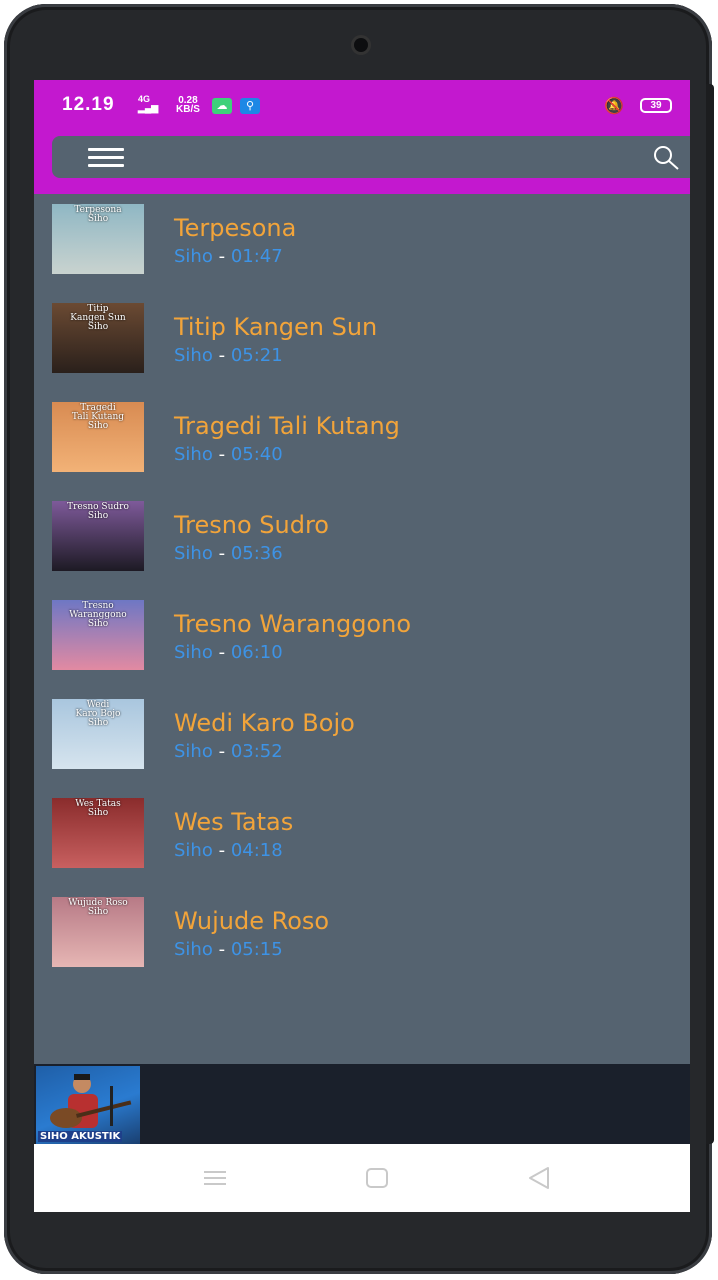 The image size is (718, 1280). What do you see at coordinates (228, 652) in the screenshot?
I see `song-meta: Siho - 06:10` at bounding box center [228, 652].